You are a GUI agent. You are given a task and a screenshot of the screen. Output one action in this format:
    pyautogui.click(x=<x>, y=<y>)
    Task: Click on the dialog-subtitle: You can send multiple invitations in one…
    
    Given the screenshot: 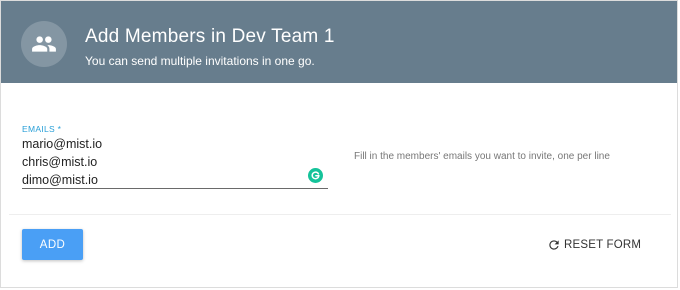 What is the action you would take?
    pyautogui.click(x=200, y=61)
    